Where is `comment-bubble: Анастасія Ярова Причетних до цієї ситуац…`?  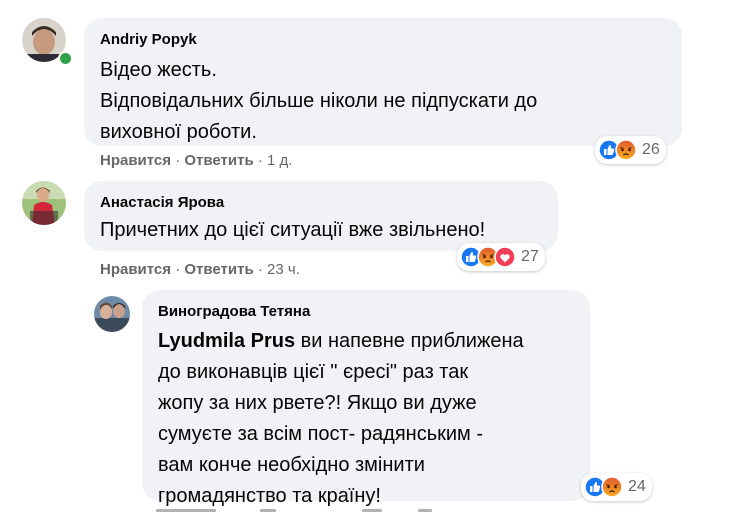 comment-bubble: Анастасія Ярова Причетних до цієї ситуац… is located at coordinates (321, 216).